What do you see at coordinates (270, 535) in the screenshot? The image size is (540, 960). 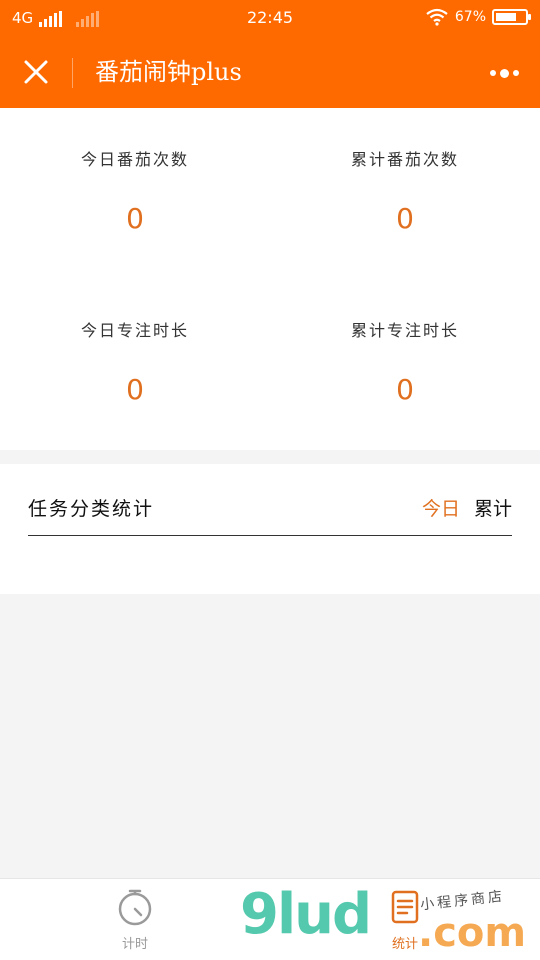 I see `section-divider` at bounding box center [270, 535].